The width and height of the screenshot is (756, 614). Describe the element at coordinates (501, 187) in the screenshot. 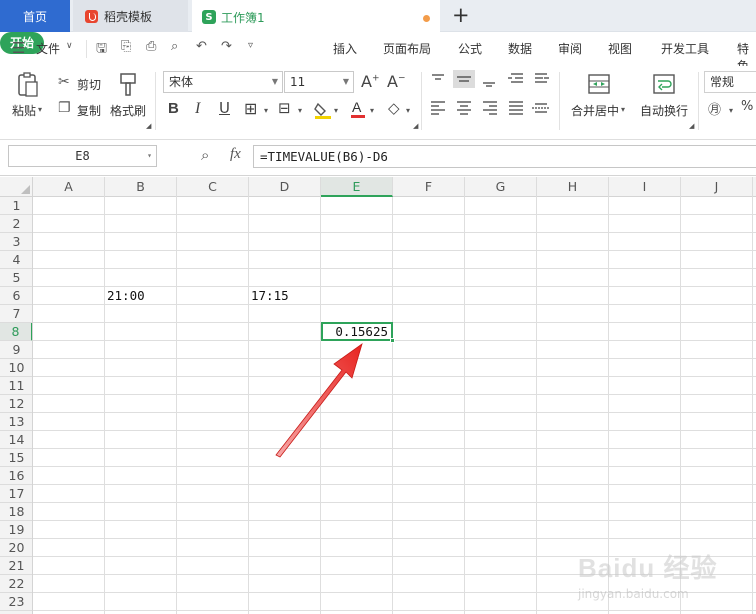

I see `column-header-g: G` at that location.